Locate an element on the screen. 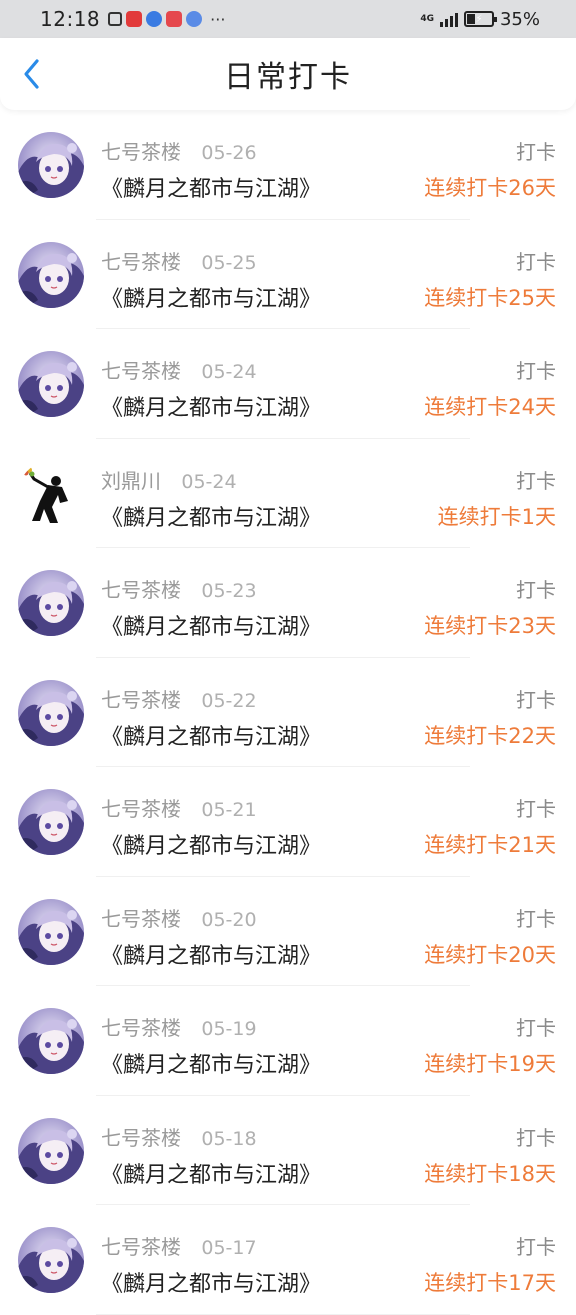 The height and width of the screenshot is (1315, 576). header-bar: 日常打卡 is located at coordinates (288, 74).